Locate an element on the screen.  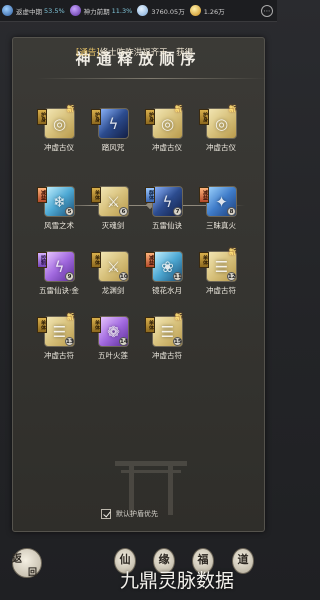
power-percent: 11.3% is located at coordinates (122, 10).